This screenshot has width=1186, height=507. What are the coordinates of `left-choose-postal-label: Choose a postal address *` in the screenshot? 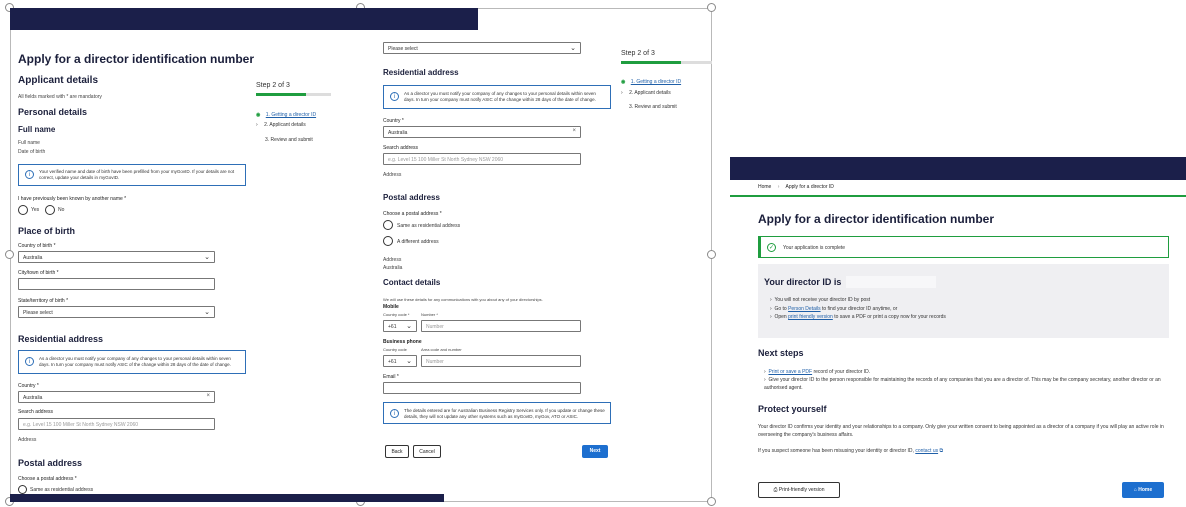 It's located at (47, 479).